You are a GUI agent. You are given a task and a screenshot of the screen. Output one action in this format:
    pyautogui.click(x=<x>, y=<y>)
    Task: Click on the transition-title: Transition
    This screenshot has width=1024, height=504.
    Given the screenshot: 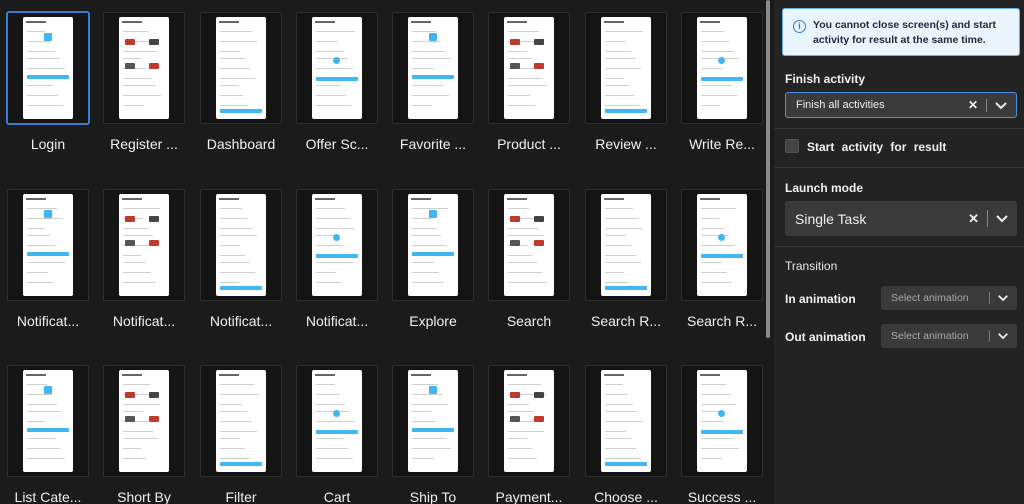 What is the action you would take?
    pyautogui.click(x=811, y=266)
    